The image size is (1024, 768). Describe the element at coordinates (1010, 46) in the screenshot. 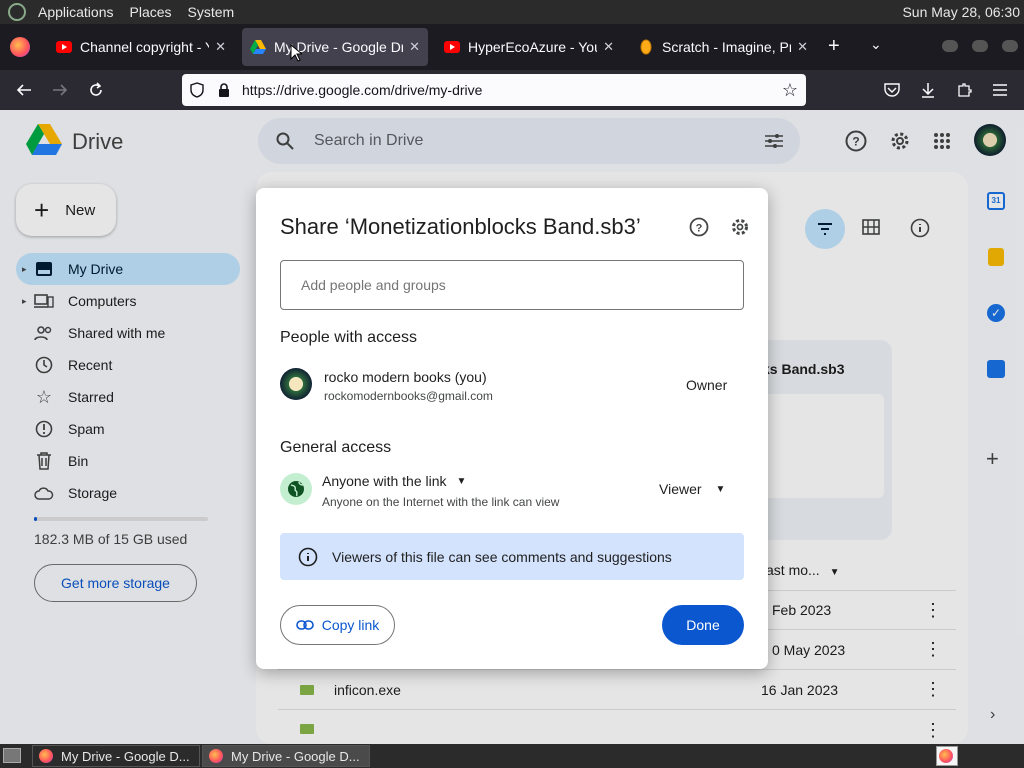

I see `window-close-icon` at that location.